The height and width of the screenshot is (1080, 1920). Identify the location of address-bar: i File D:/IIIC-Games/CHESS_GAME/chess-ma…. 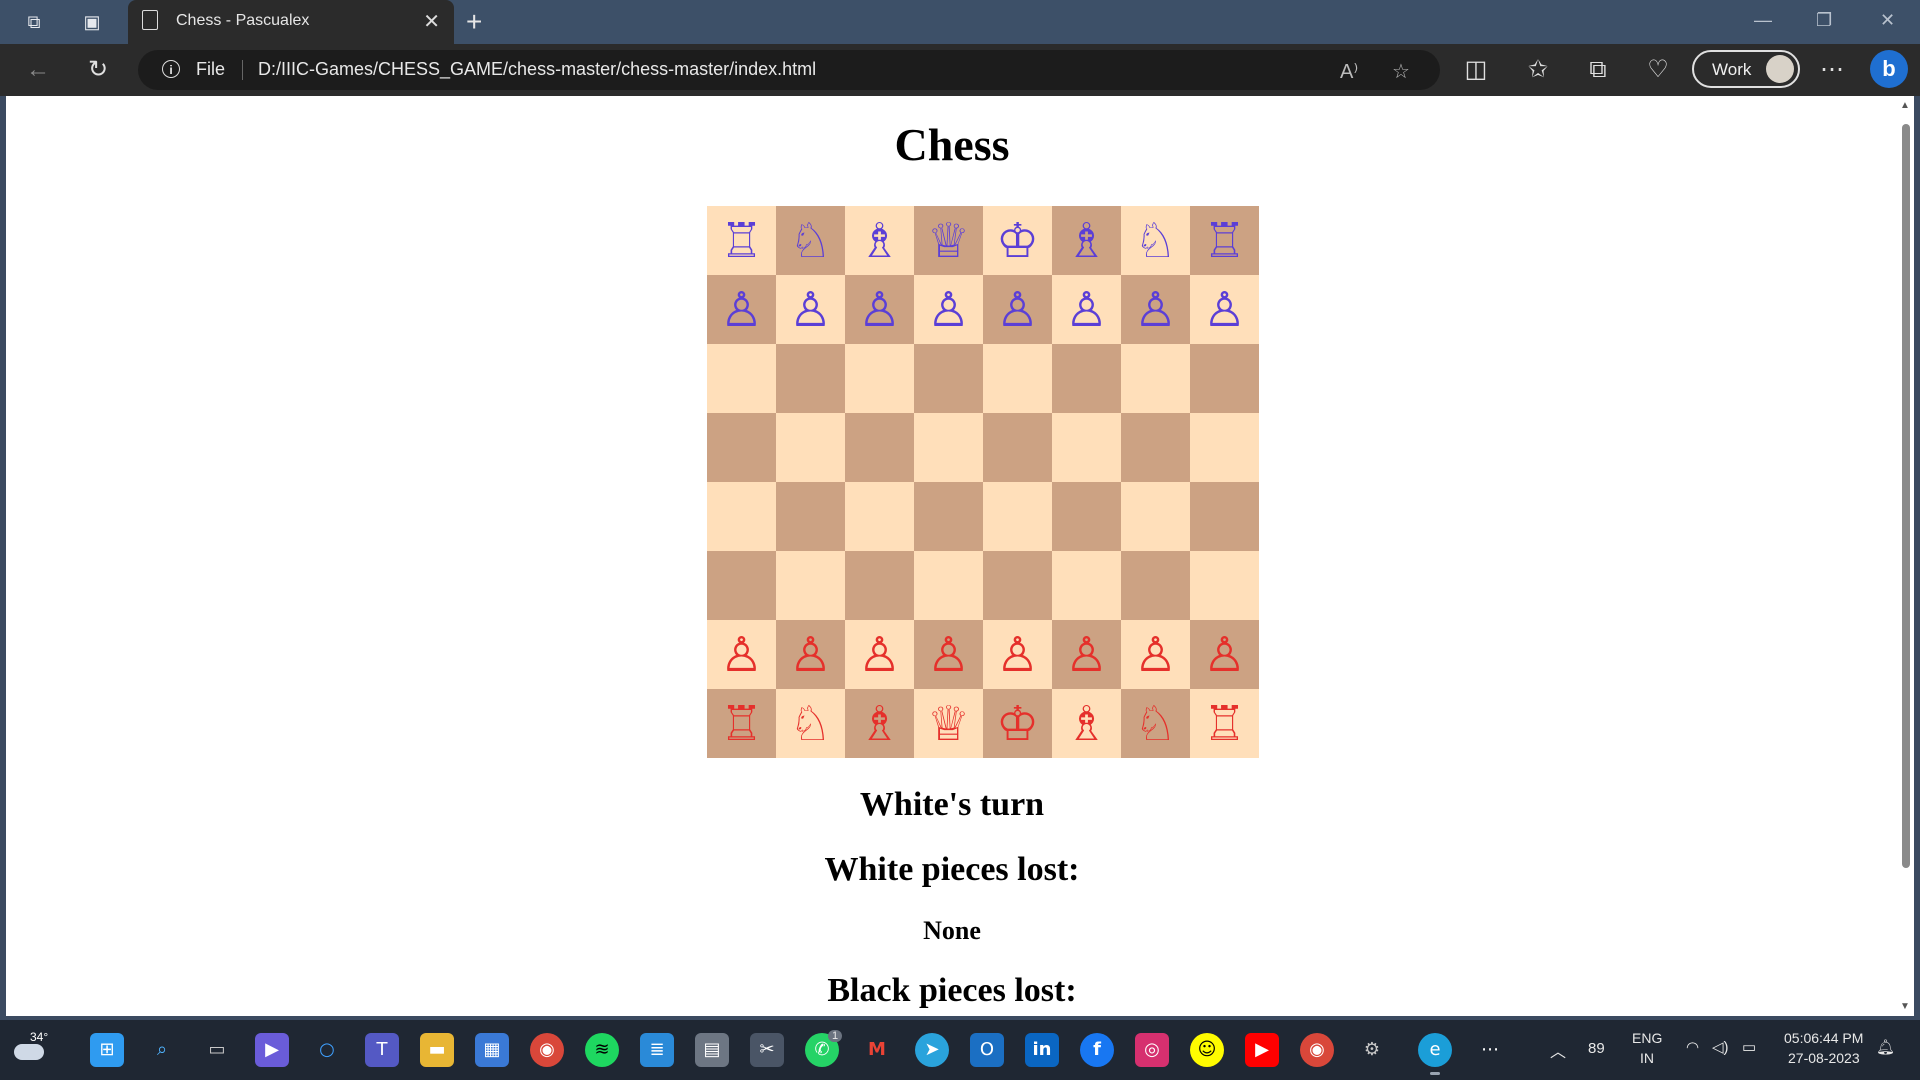
(789, 70).